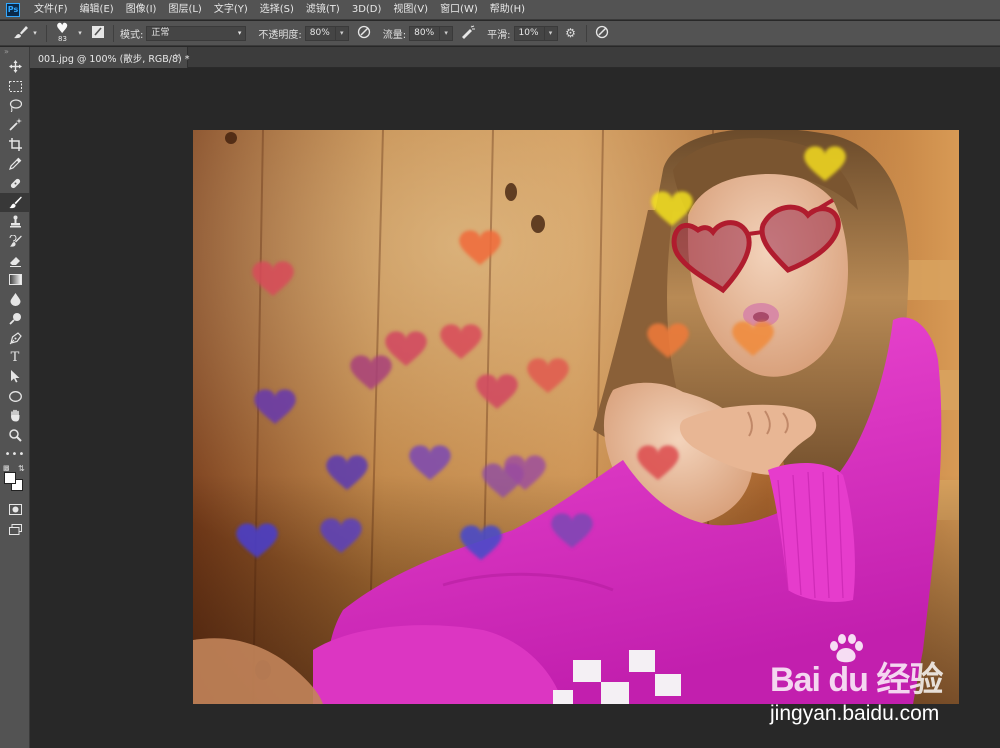  What do you see at coordinates (367, 10) in the screenshot?
I see `menu-3d: 3D(D)` at bounding box center [367, 10].